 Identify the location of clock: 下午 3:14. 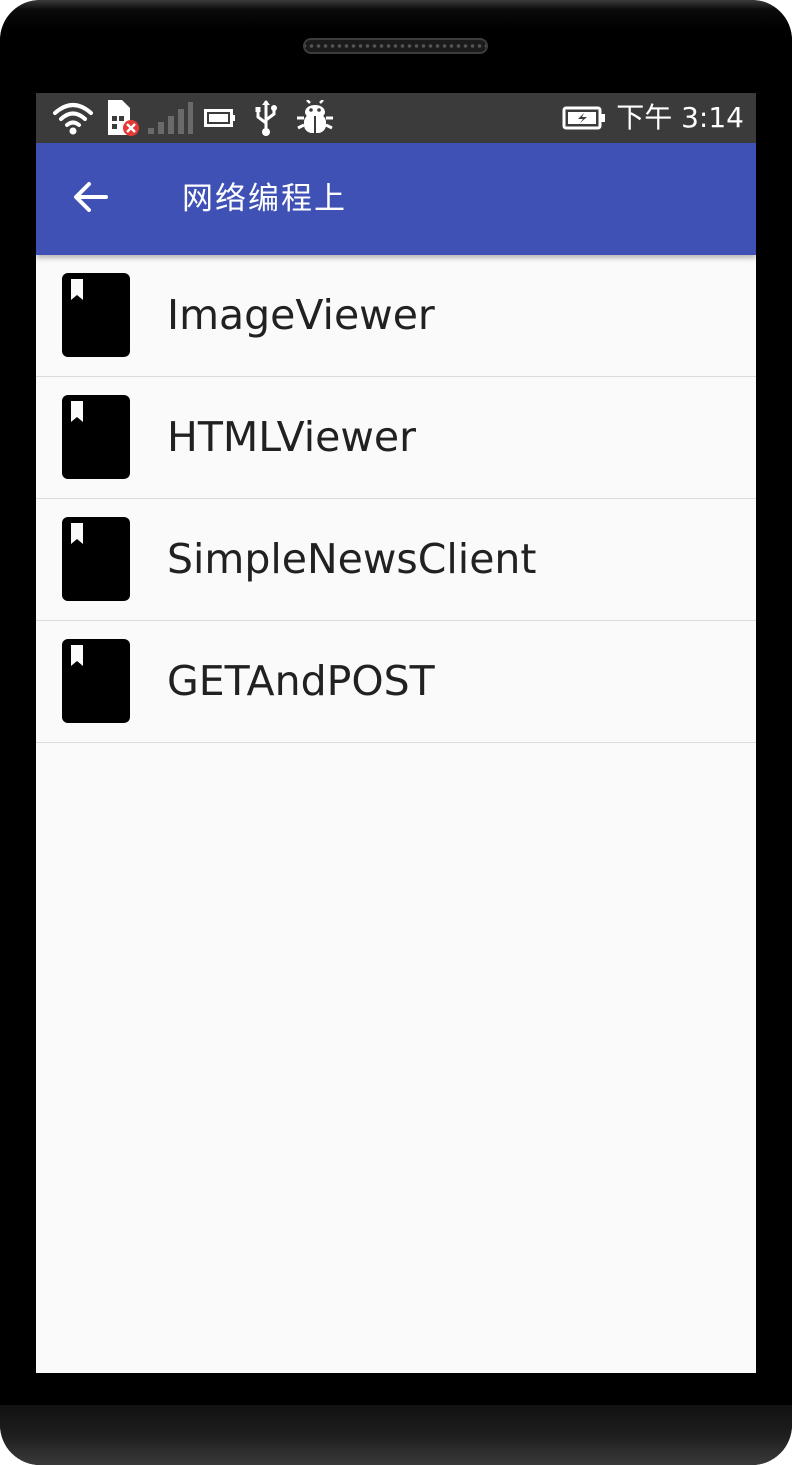
(680, 117).